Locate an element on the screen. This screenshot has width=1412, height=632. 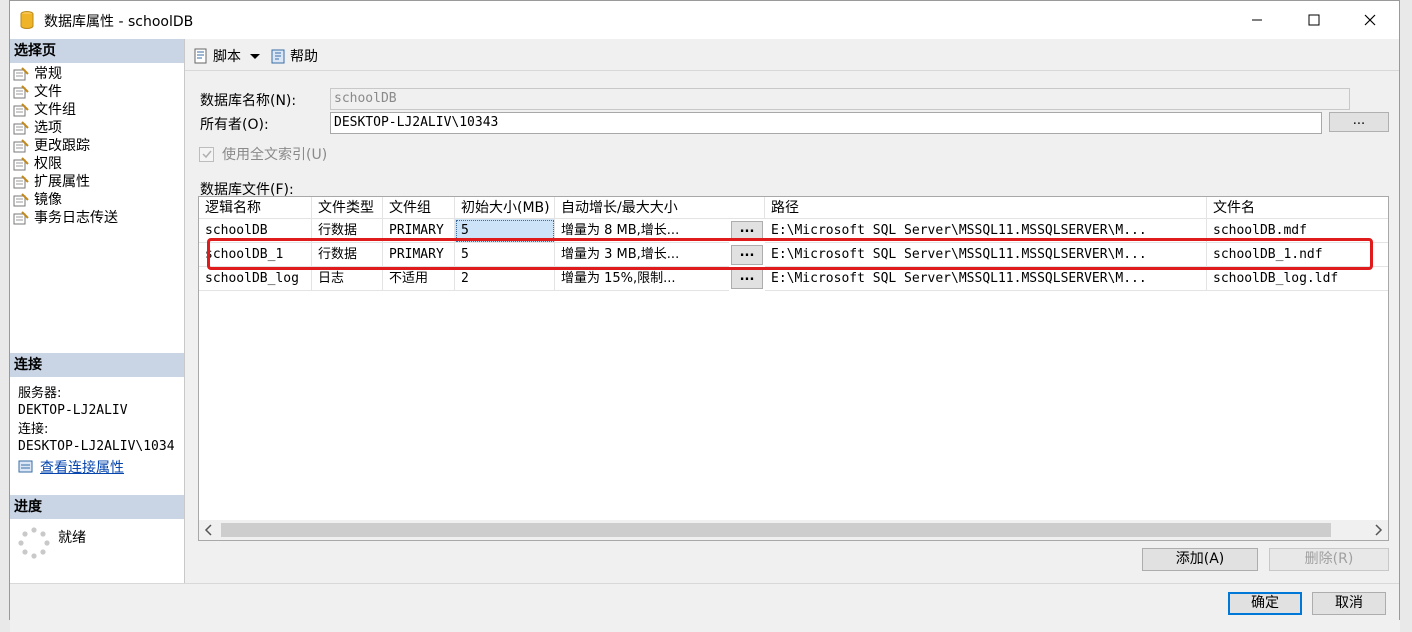
fulltext-index-checkbox: 使用全文索引(U) is located at coordinates (263, 154).